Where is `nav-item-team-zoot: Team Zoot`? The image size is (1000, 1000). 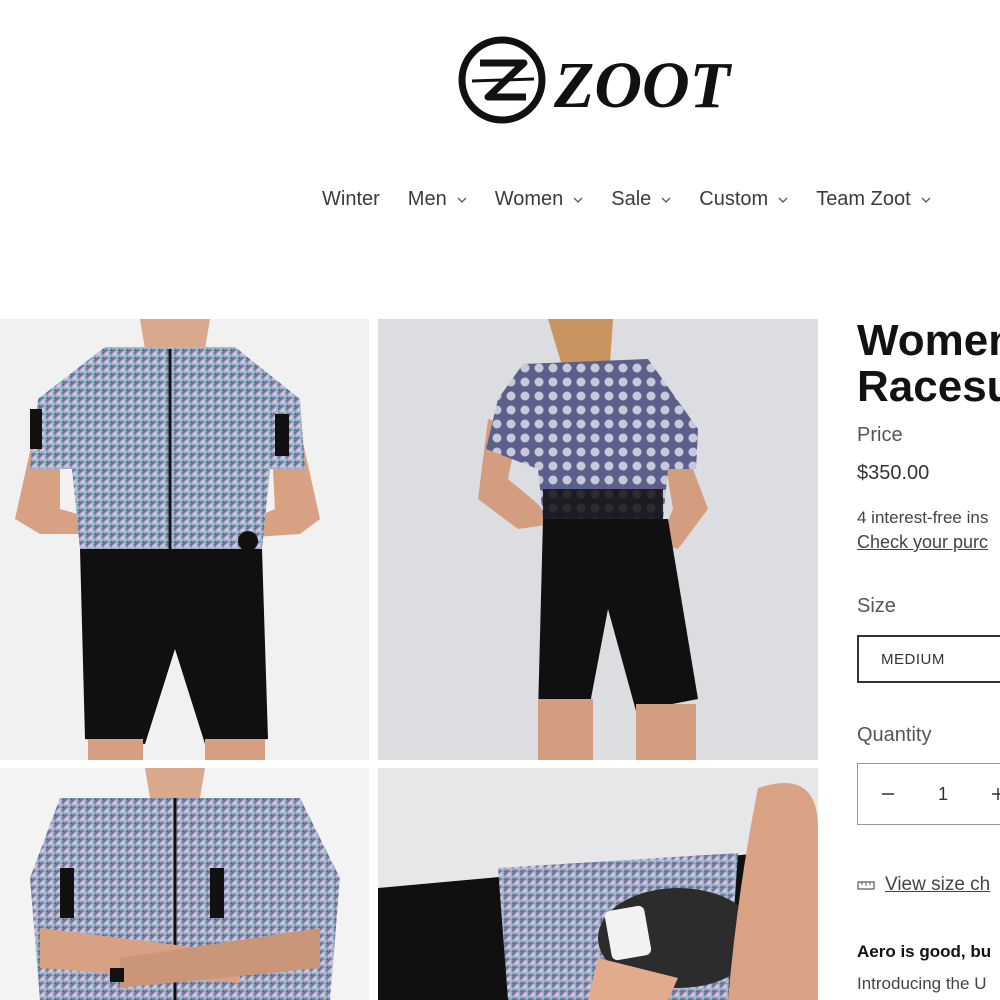 nav-item-team-zoot: Team Zoot is located at coordinates (873, 199).